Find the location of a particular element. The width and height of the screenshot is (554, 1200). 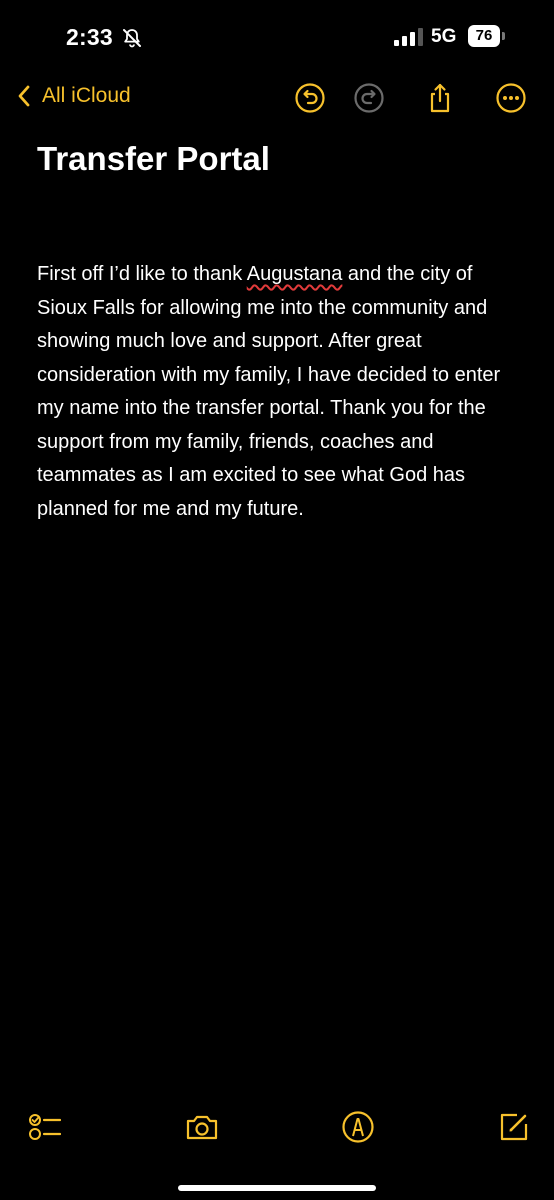

note-title: Transfer Portal is located at coordinates (153, 159).